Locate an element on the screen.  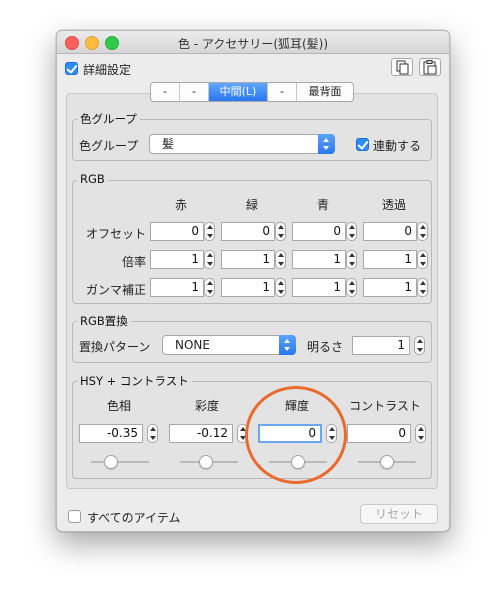
copy-button is located at coordinates (402, 67).